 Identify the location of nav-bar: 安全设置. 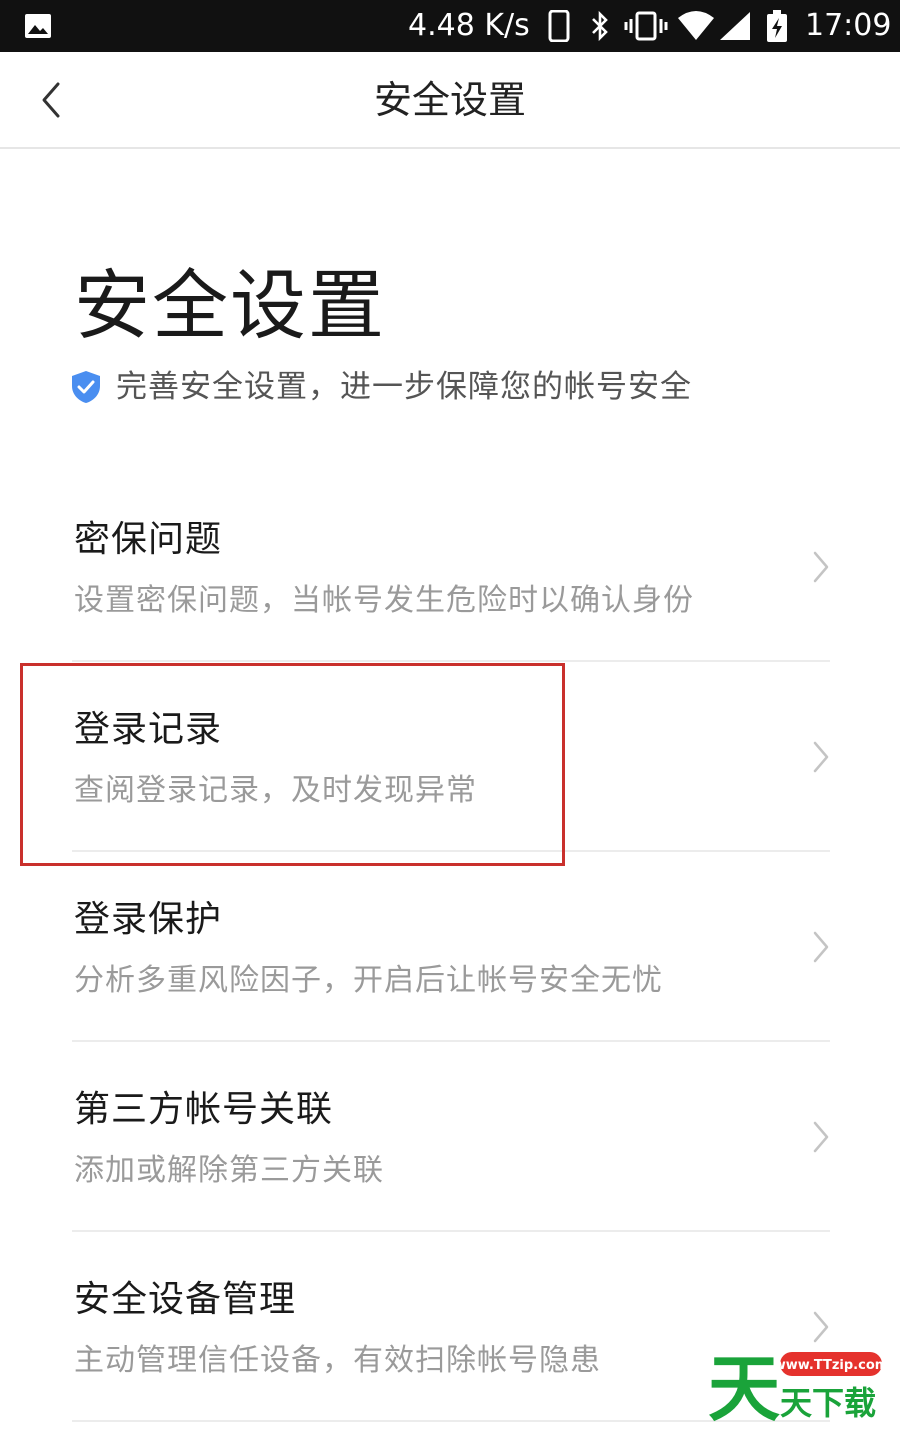
(450, 100).